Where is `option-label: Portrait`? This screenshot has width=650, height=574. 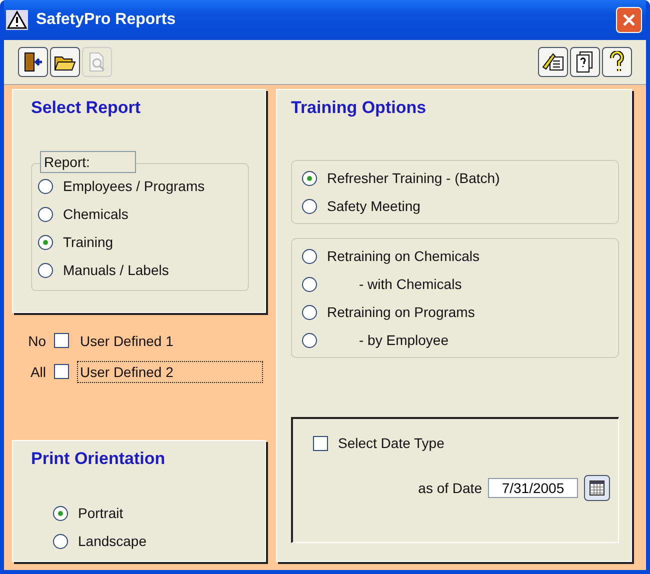 option-label: Portrait is located at coordinates (101, 513).